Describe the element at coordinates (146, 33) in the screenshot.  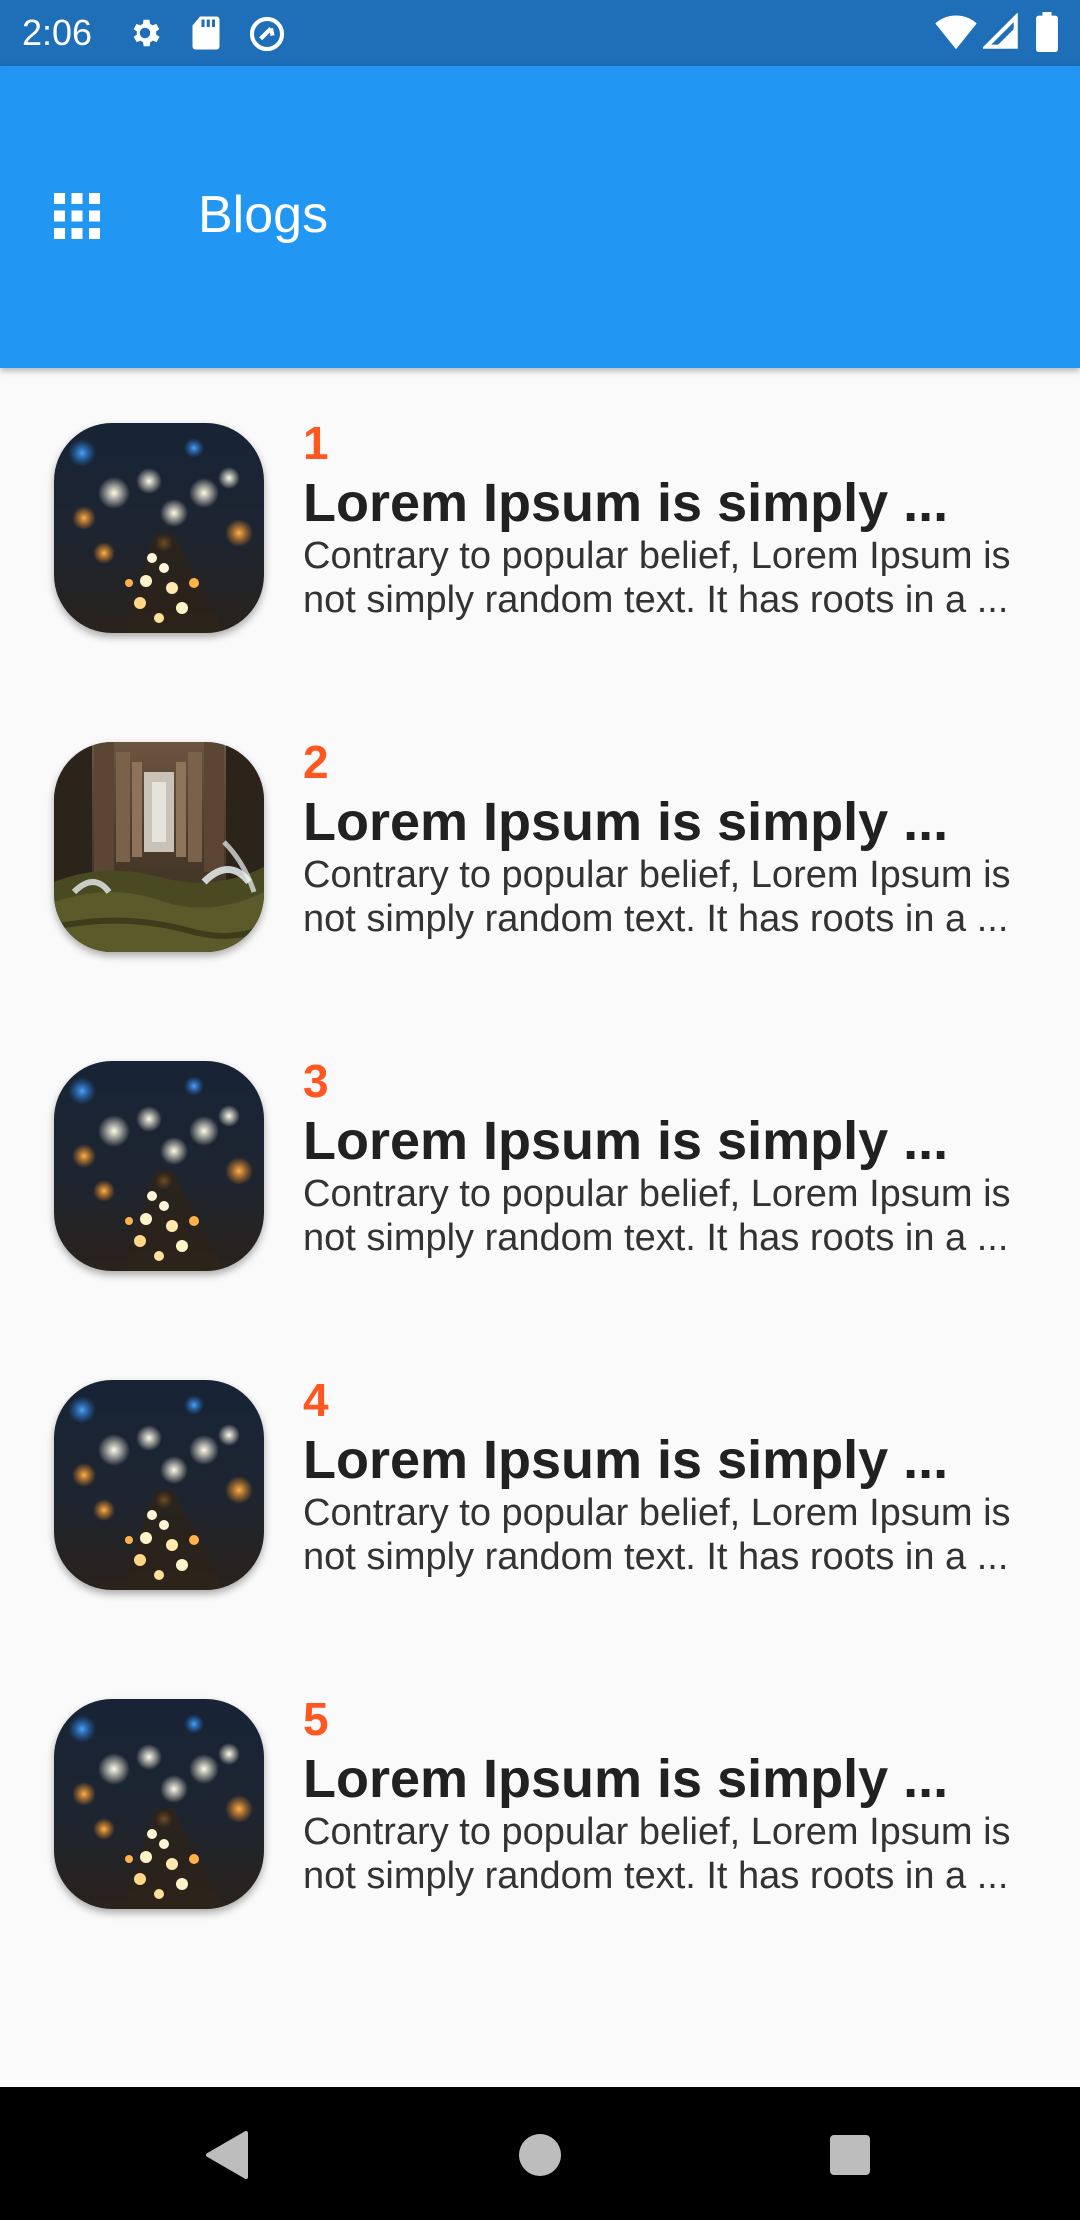
I see `settings-icon` at that location.